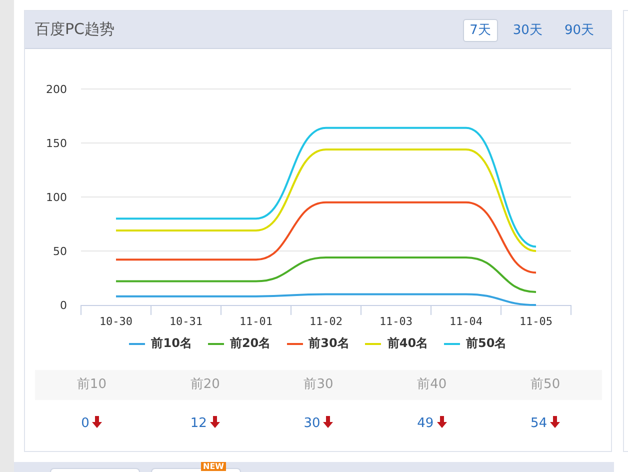 The width and height of the screenshot is (628, 472). What do you see at coordinates (545, 384) in the screenshot?
I see `stat-label: 前50` at bounding box center [545, 384].